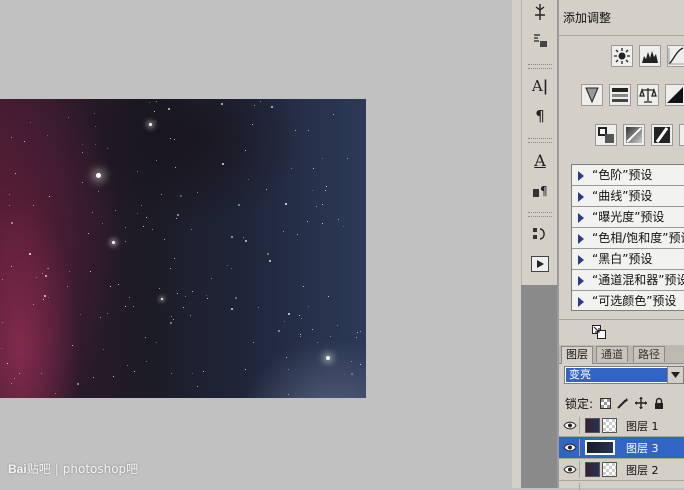 The width and height of the screenshot is (684, 490). I want to click on preset-levels: “色阶”预设, so click(628, 175).